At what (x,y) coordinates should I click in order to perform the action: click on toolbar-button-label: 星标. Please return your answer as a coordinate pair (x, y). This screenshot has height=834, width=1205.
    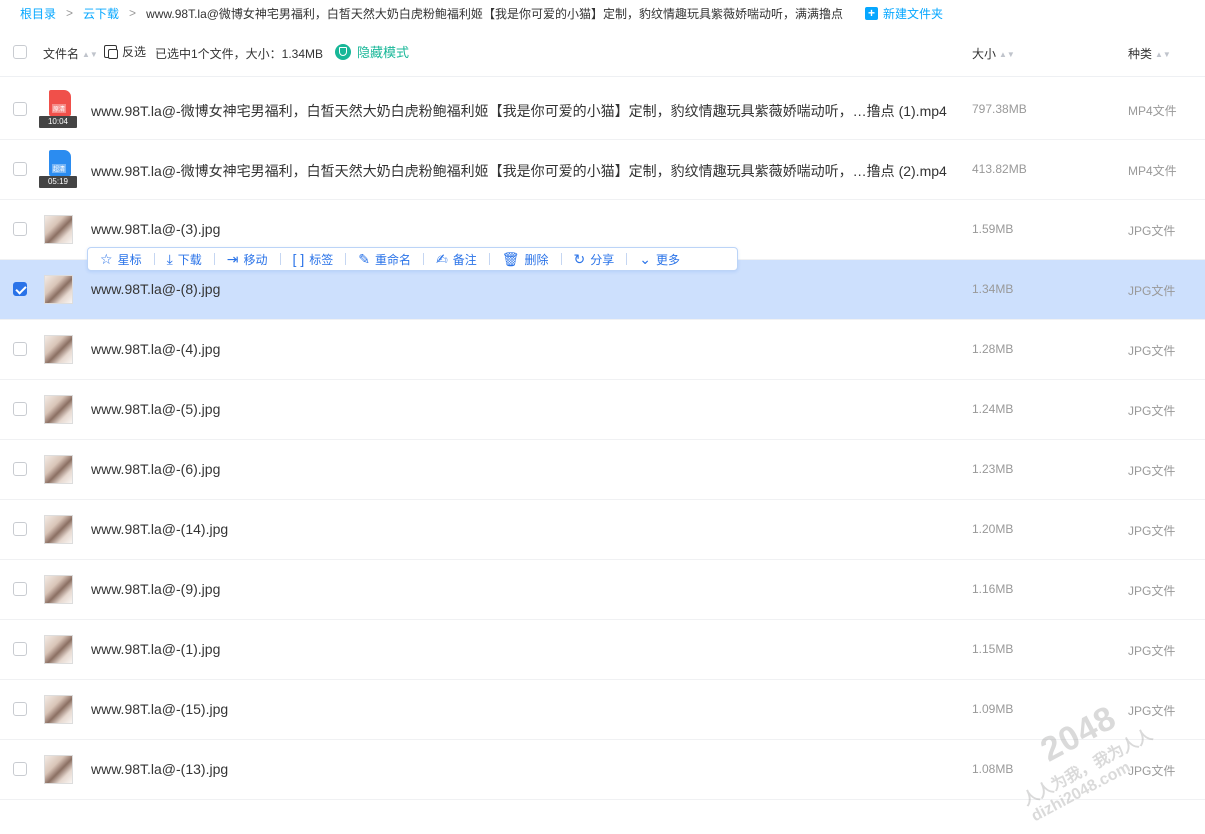
    Looking at the image, I should click on (129, 259).